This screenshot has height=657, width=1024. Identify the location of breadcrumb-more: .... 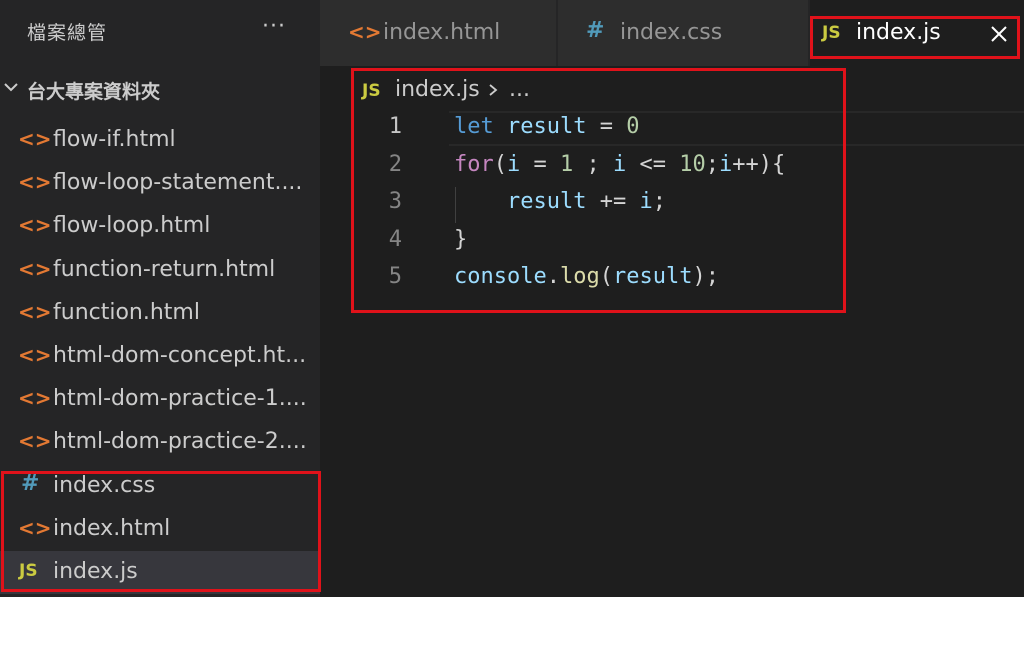
(519, 89).